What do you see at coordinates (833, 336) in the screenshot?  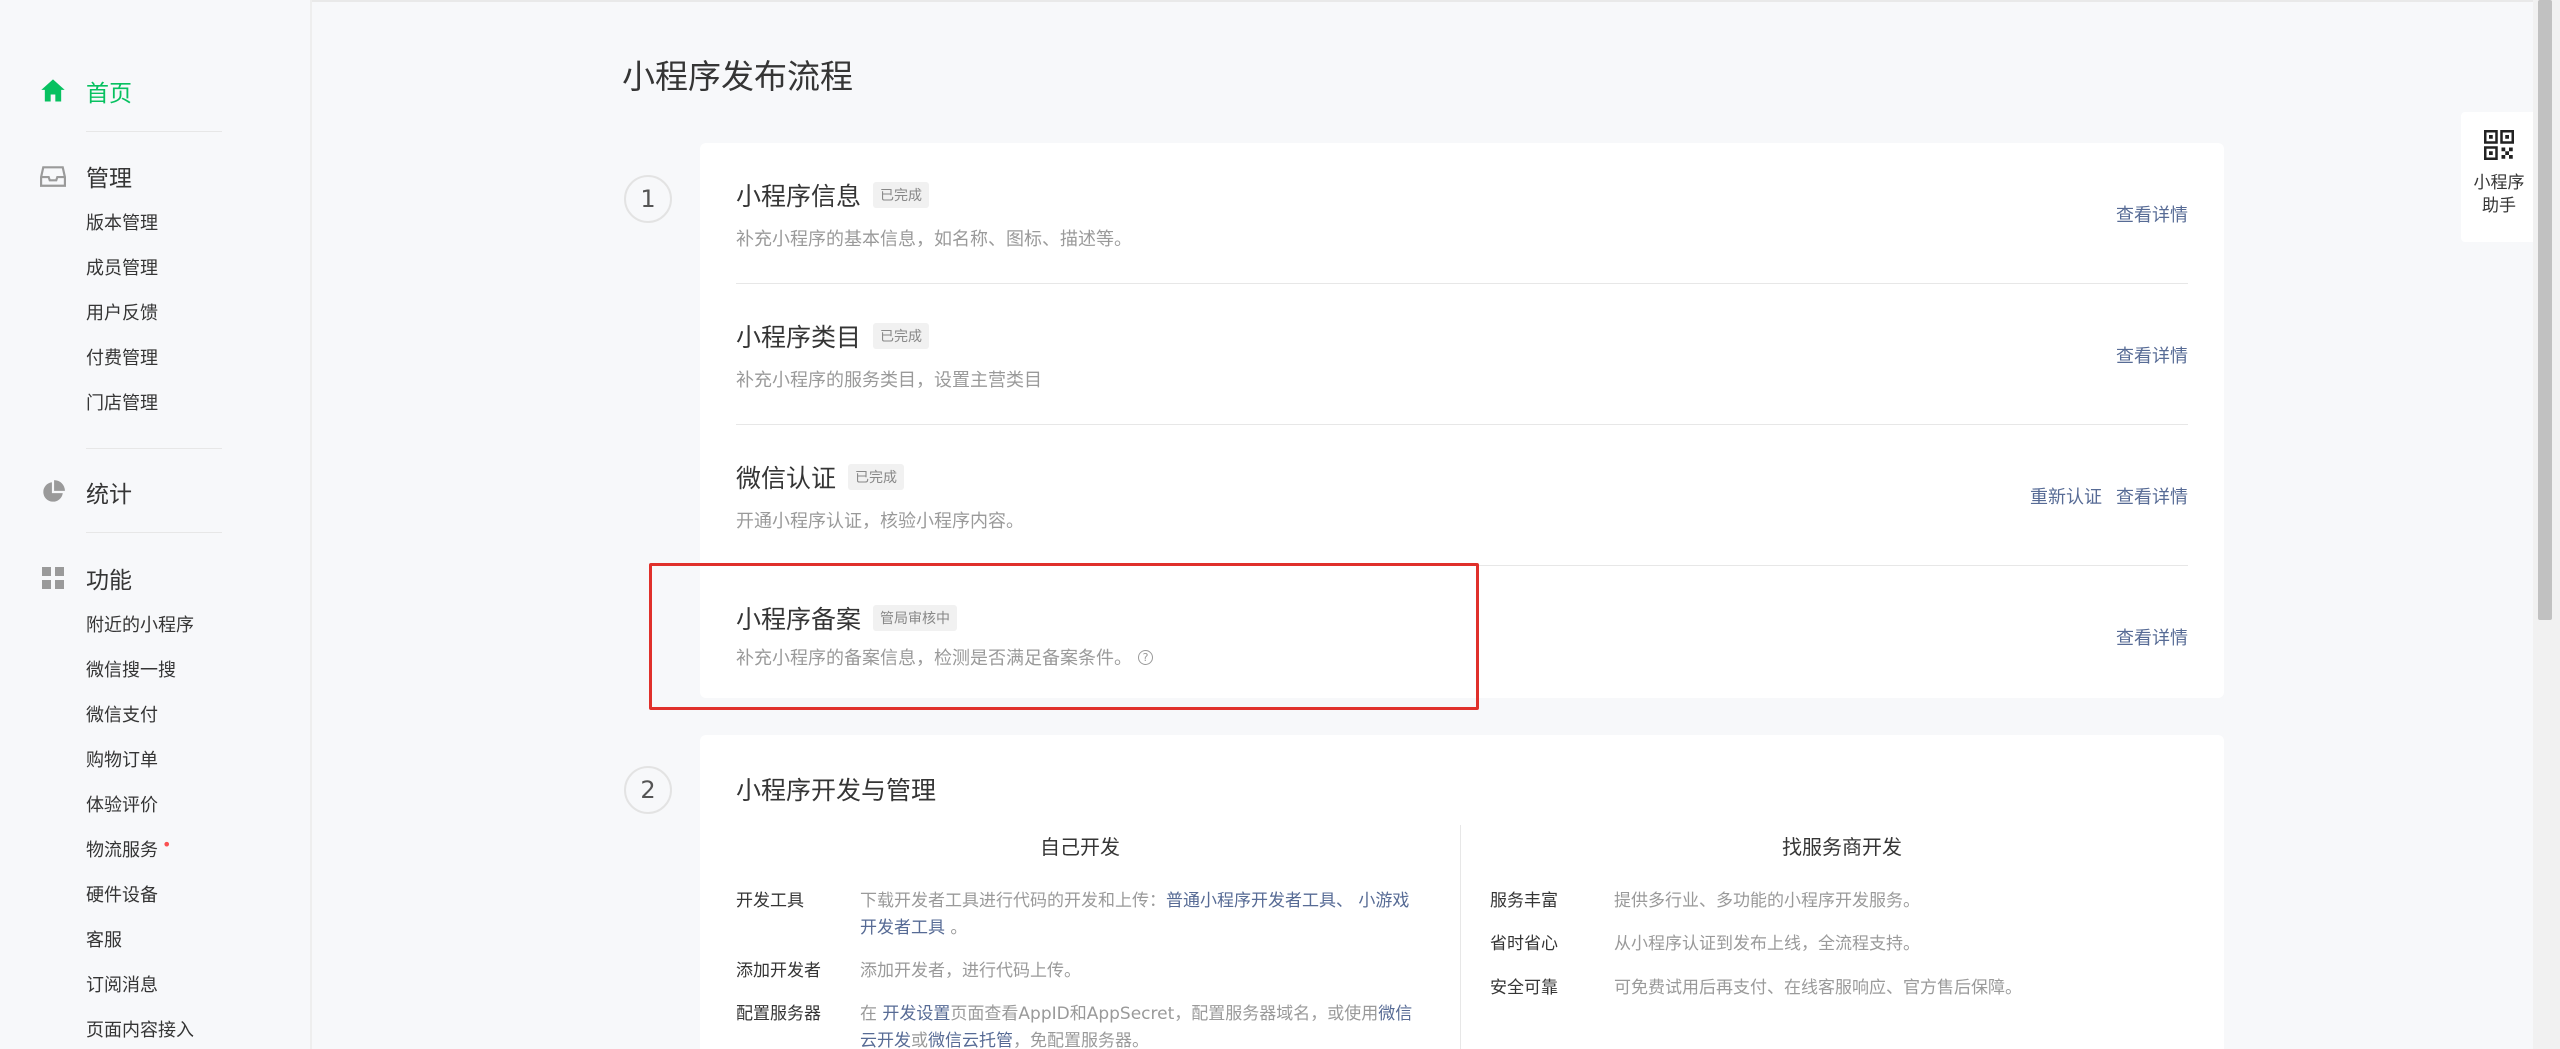 I see `row-title: 小程序类目 已完成` at bounding box center [833, 336].